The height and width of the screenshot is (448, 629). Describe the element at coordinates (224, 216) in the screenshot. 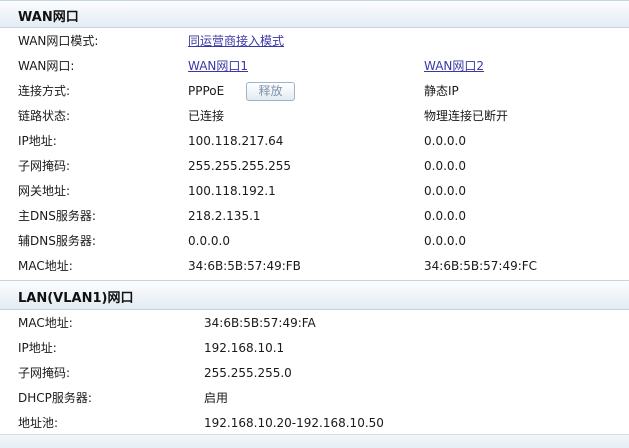

I see `wan1-dns1-value: 218.2.135.1` at that location.